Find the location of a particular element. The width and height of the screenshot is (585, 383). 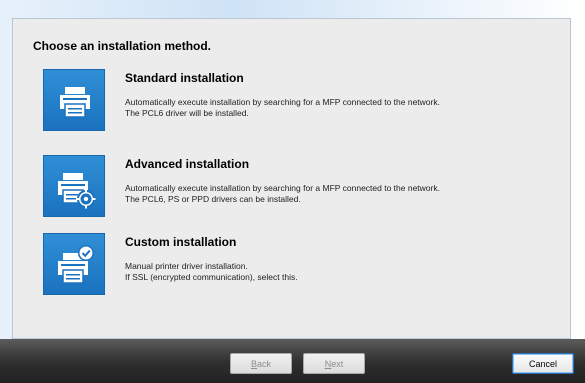

next-label-rest: ext is located at coordinates (337, 364).